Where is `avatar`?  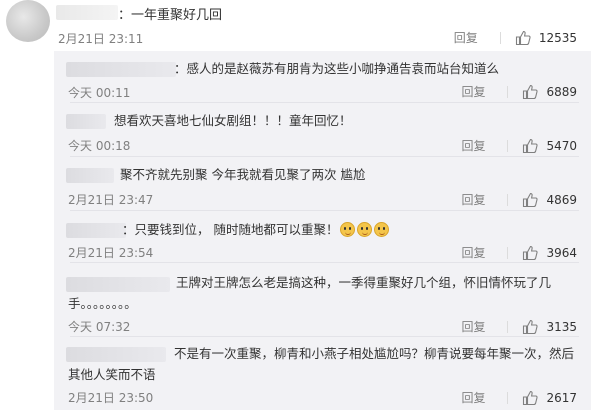
avatar is located at coordinates (28, 21).